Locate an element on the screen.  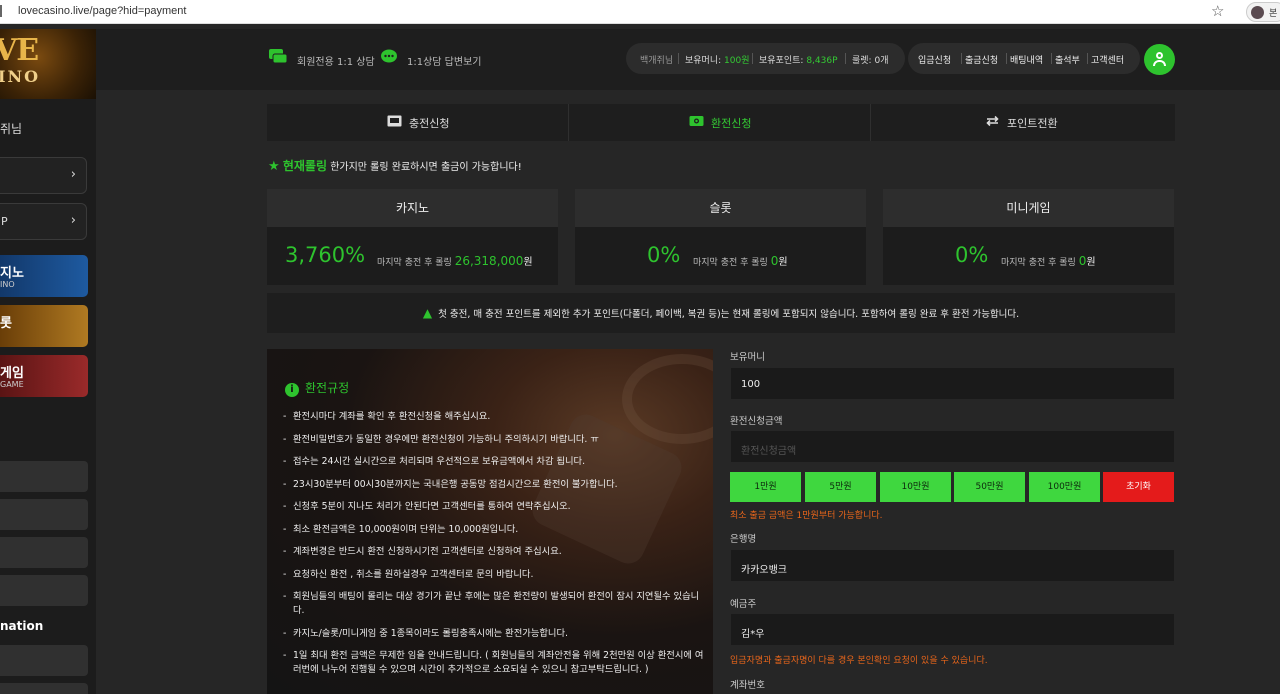
money-label: 보유머니 is located at coordinates (747, 357).